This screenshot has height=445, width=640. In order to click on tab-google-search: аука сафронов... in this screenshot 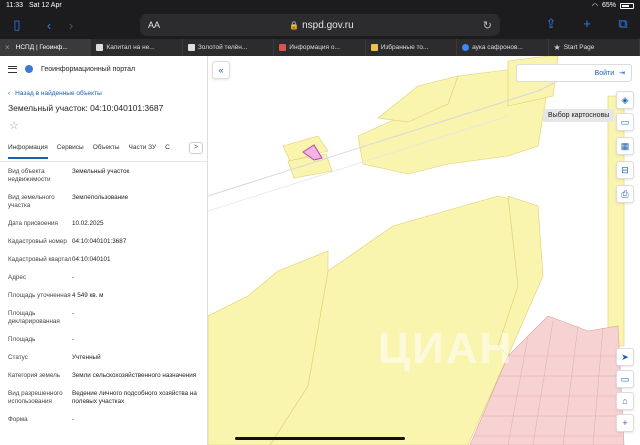, I will do `click(503, 47)`.